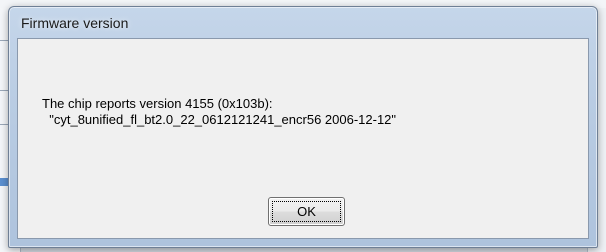 The image size is (606, 252). I want to click on dialog-titlebar: Firmware version, so click(303, 22).